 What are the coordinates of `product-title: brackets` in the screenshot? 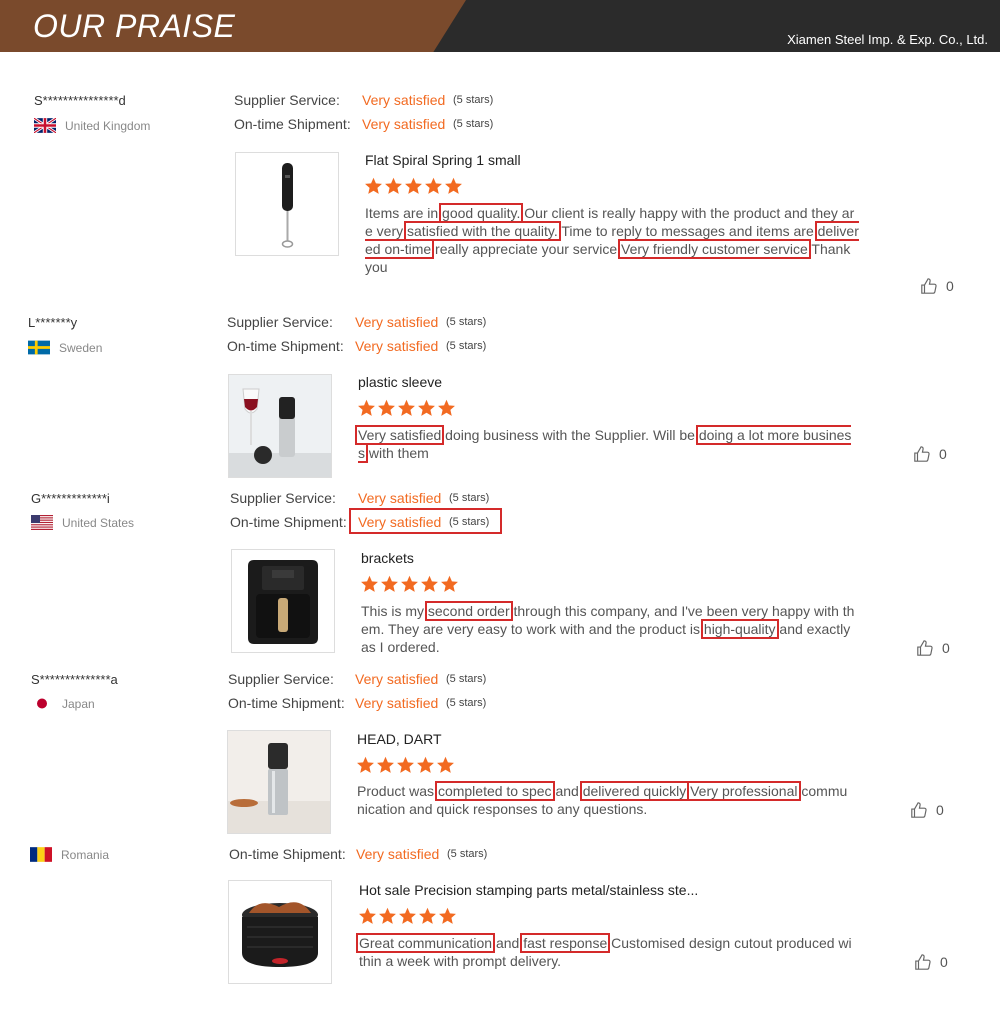 It's located at (387, 558).